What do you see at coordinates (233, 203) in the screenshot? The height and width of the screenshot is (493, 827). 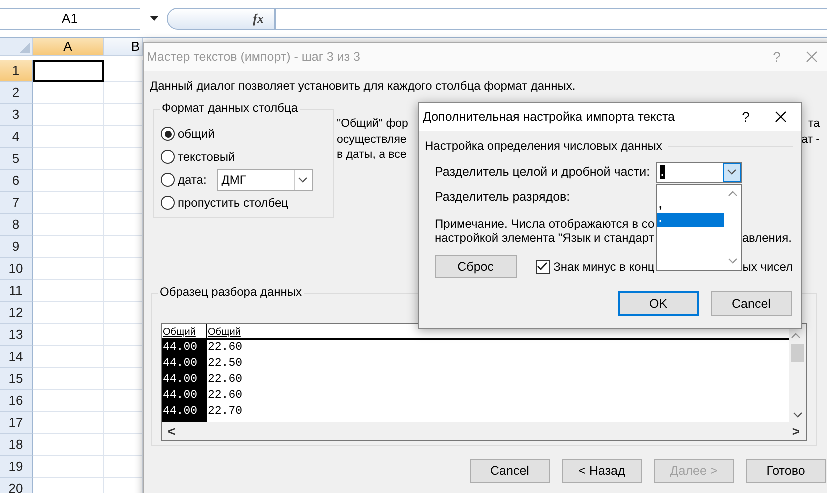 I see `option-label: пропустить столбец` at bounding box center [233, 203].